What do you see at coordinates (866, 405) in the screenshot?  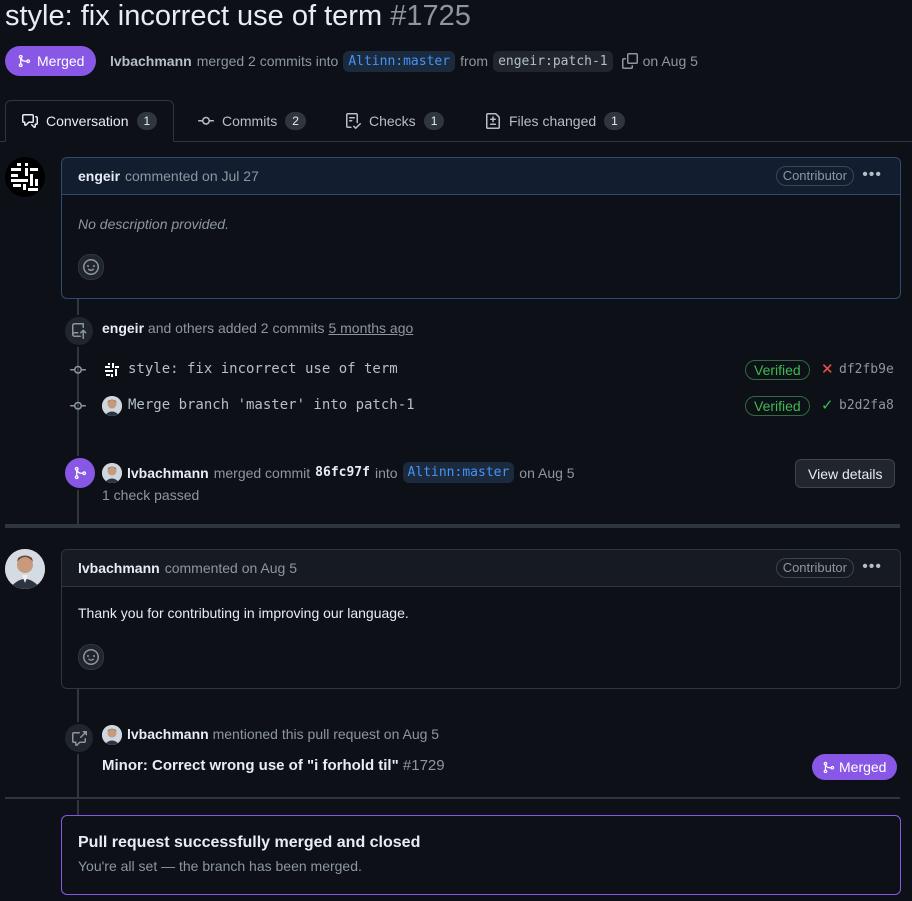 I see `commit-sha-link: b2d2fa8` at bounding box center [866, 405].